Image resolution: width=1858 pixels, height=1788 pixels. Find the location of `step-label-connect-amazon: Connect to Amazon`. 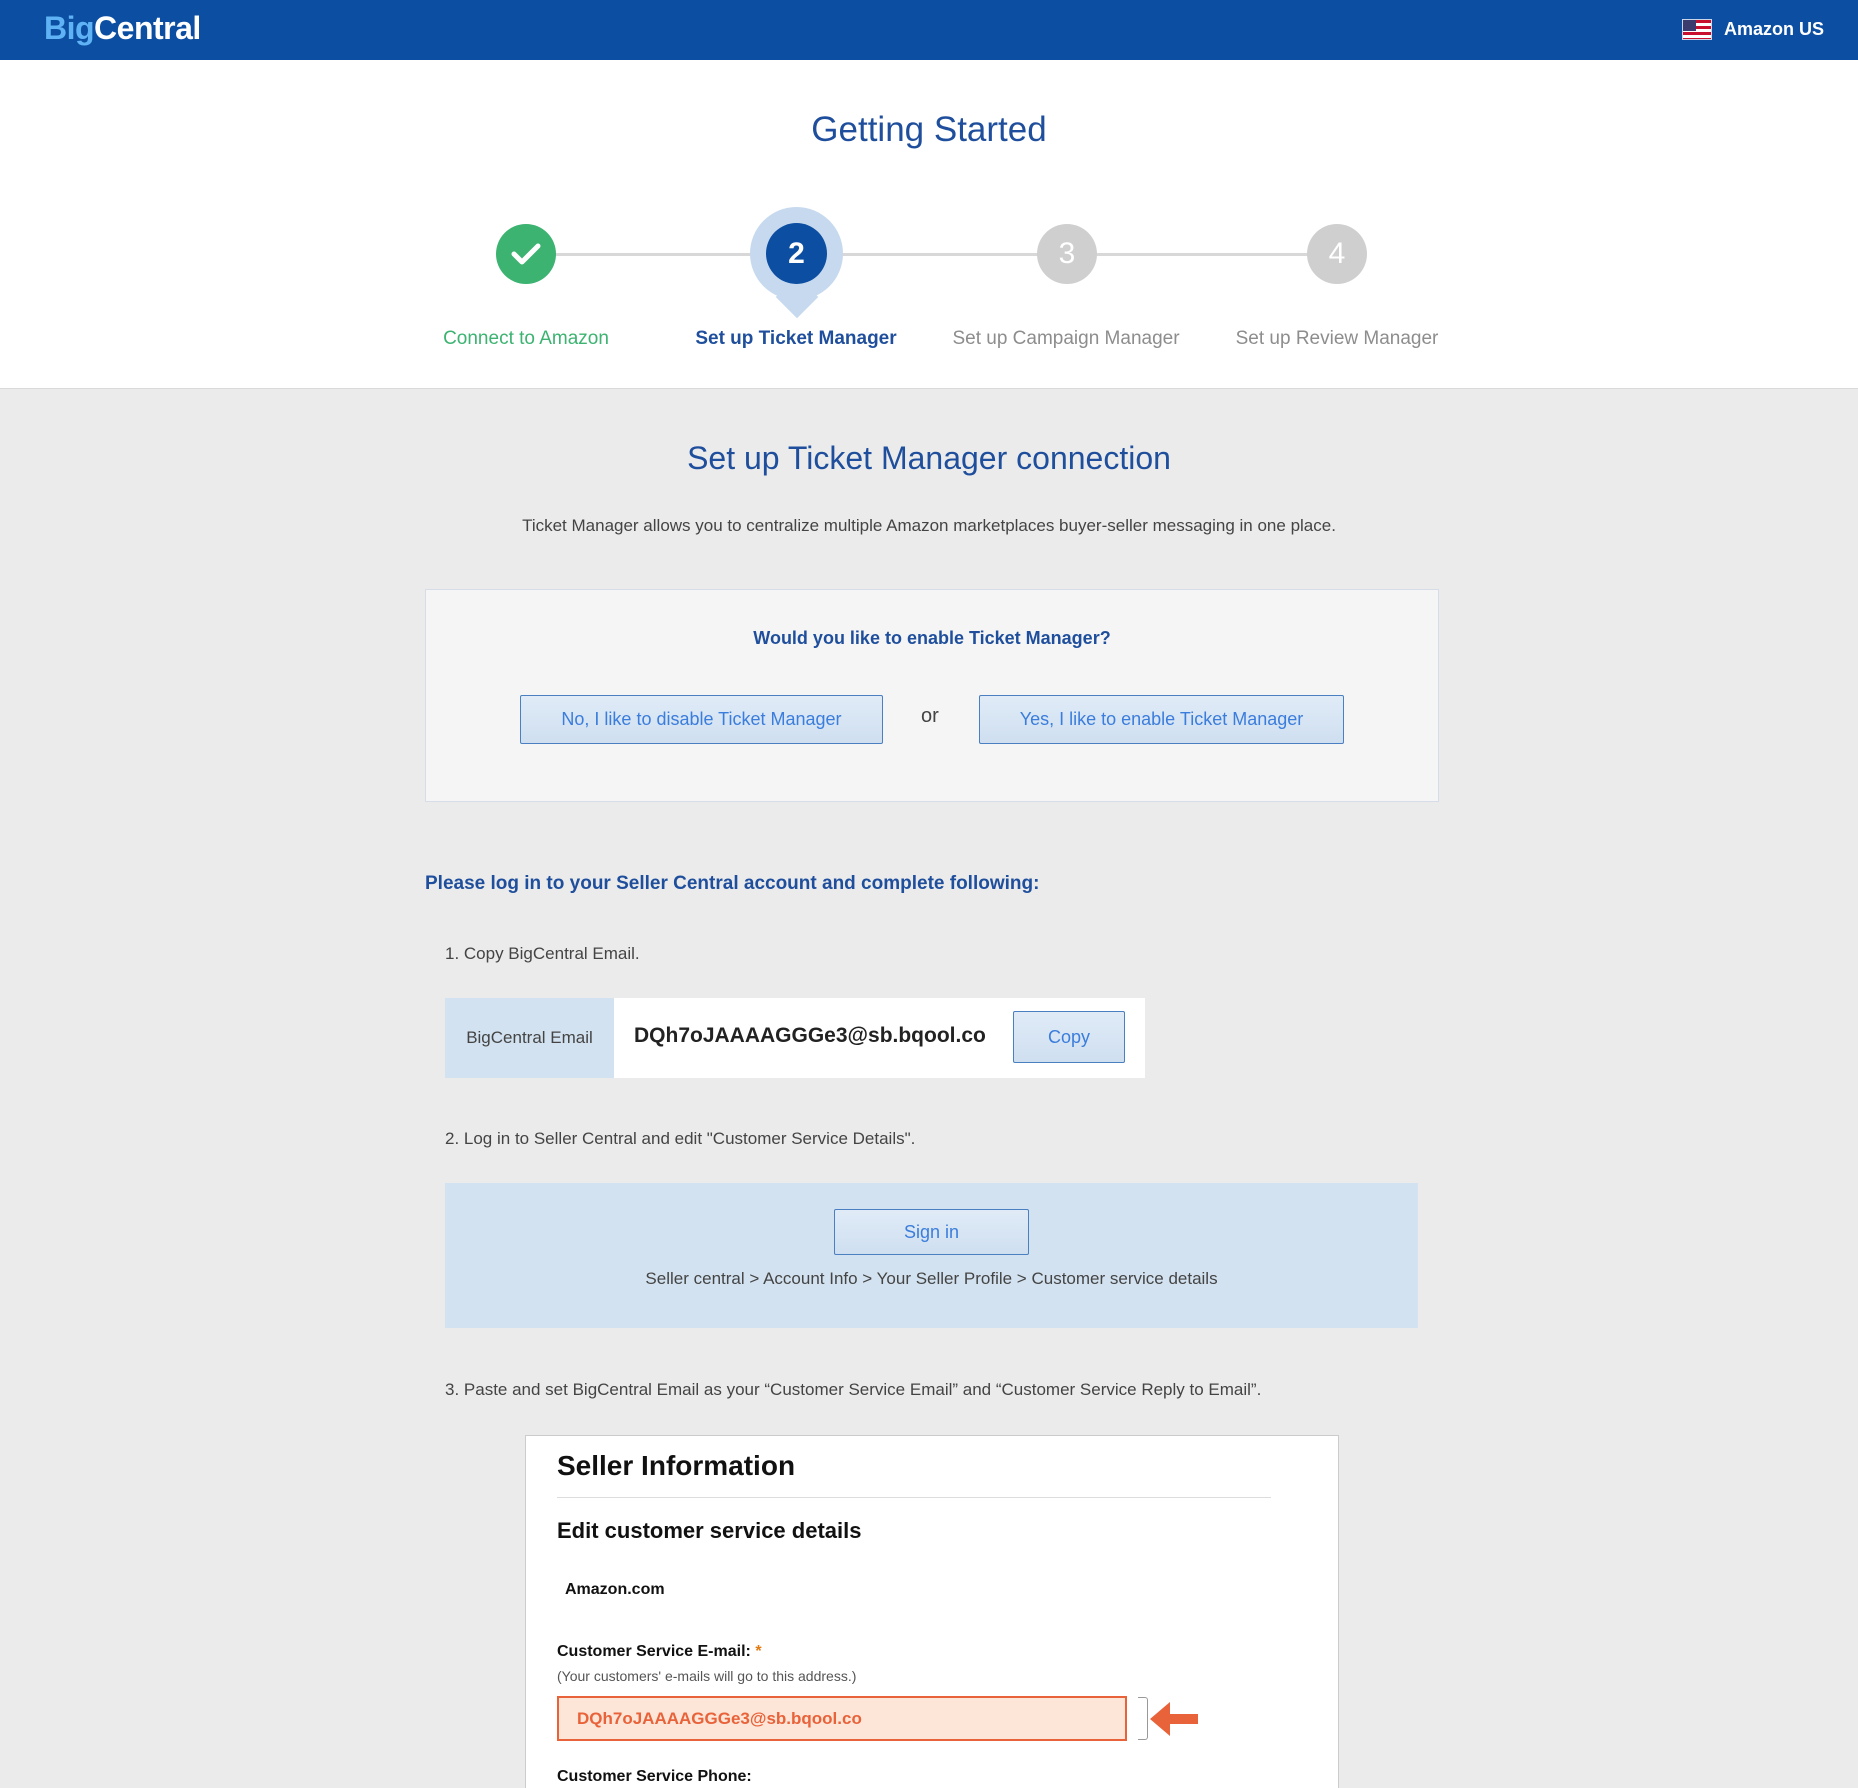

step-label-connect-amazon: Connect to Amazon is located at coordinates (526, 338).